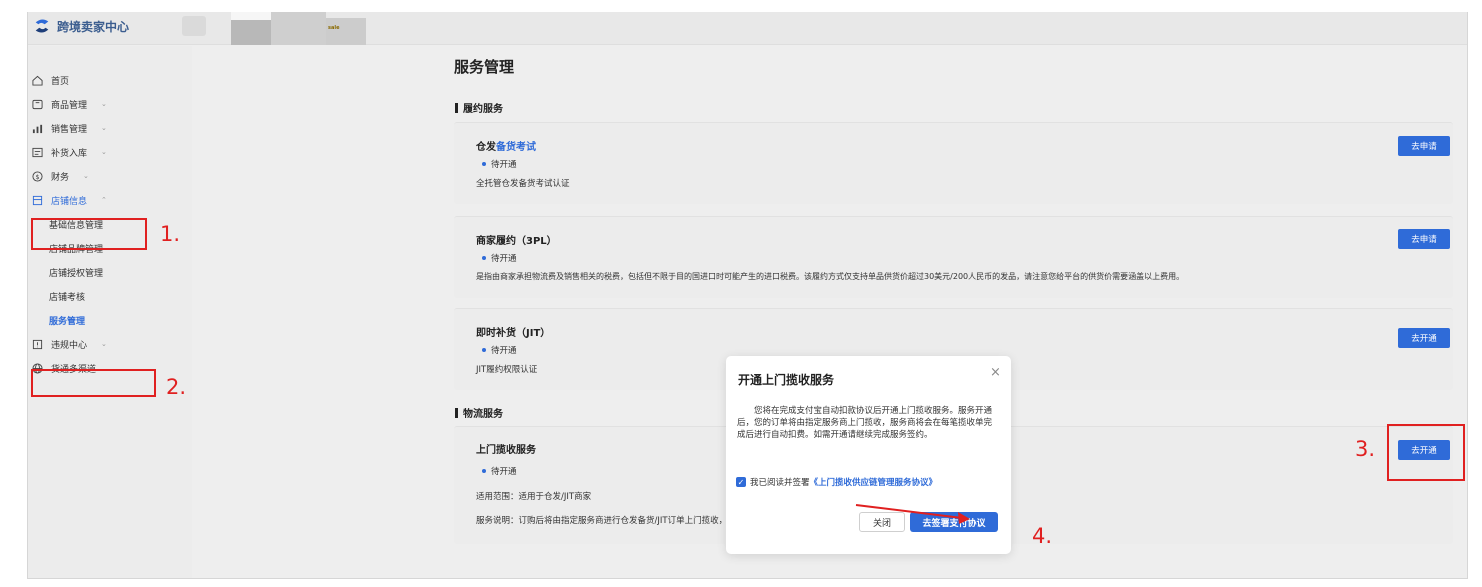 This screenshot has width=1482, height=587. I want to click on card-description: JIT履约权限认证, so click(507, 370).